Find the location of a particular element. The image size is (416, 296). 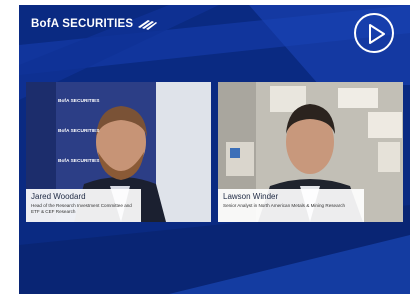

play-button is located at coordinates (374, 33).